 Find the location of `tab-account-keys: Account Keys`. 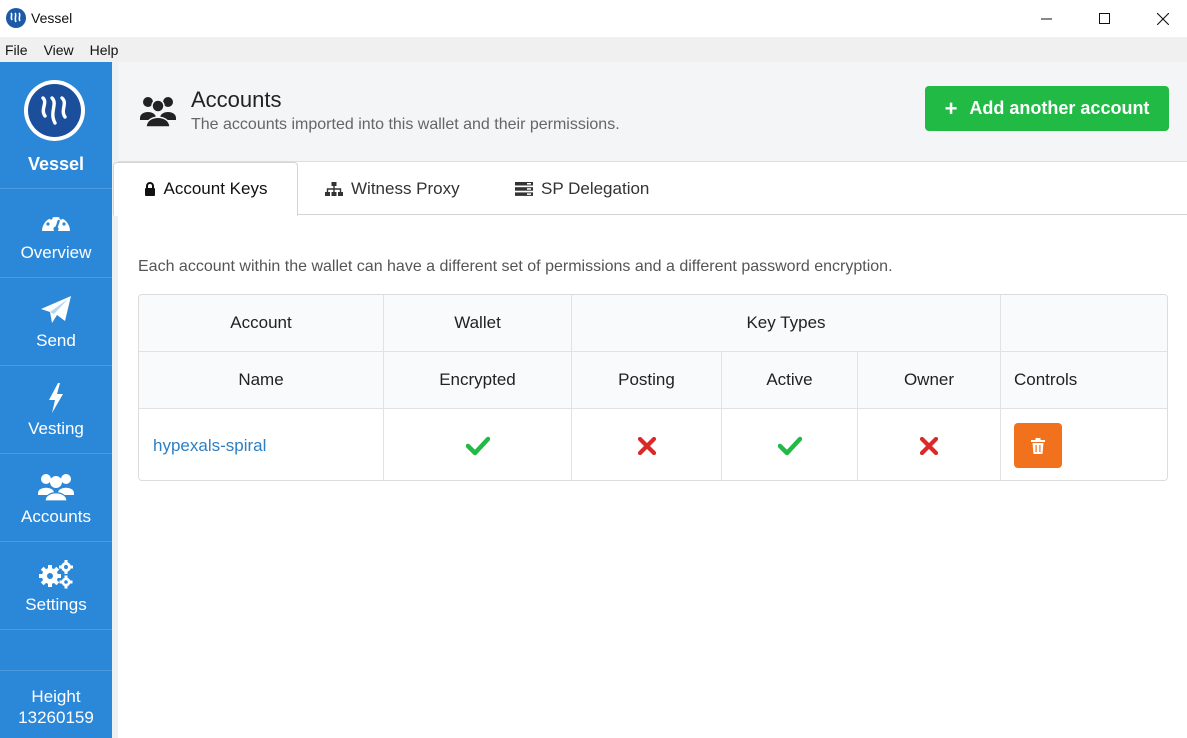

tab-account-keys: Account Keys is located at coordinates (205, 189).